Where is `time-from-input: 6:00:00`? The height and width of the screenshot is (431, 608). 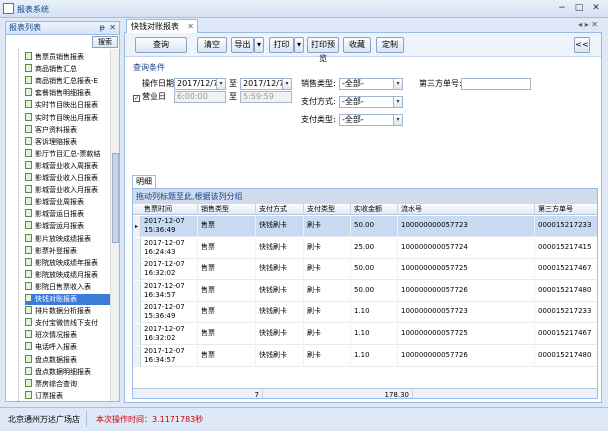
time-from-input: 6:00:00 is located at coordinates (200, 97).